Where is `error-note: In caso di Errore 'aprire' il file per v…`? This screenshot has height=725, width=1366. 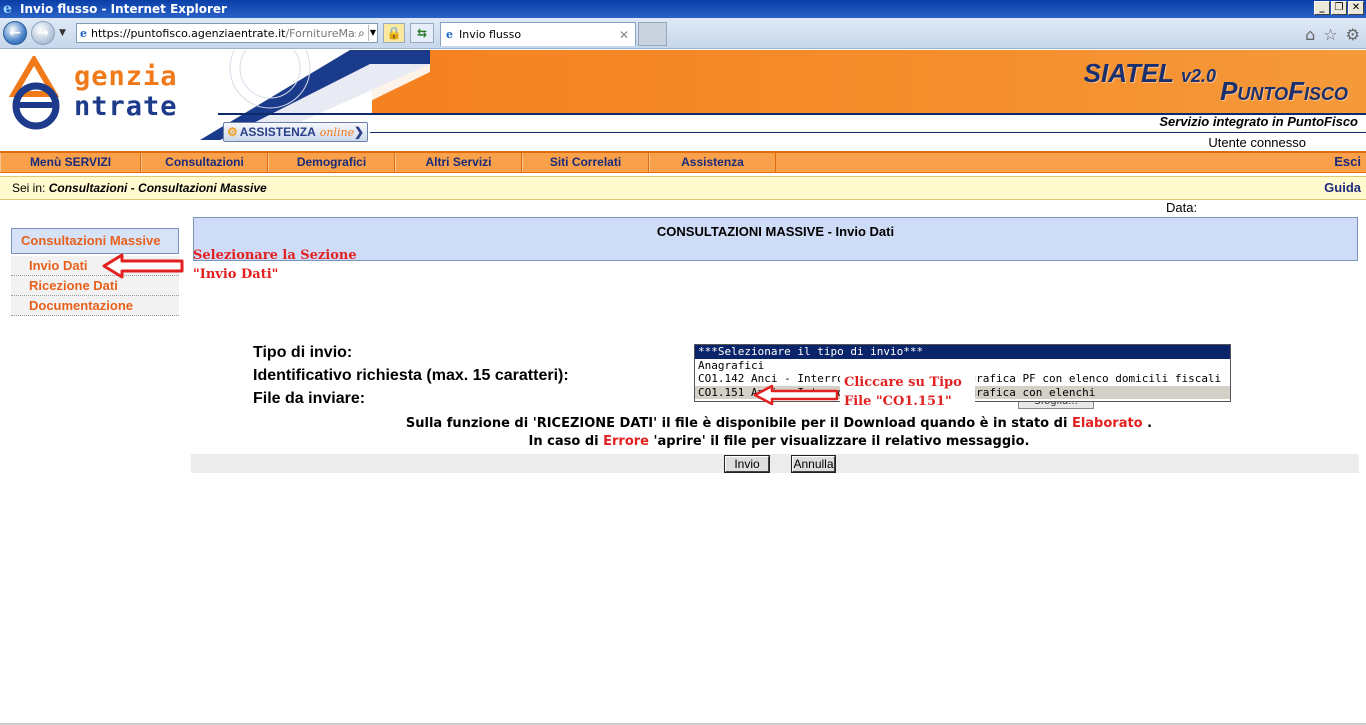
error-note: In caso di Errore 'aprire' il file per v… is located at coordinates (683, 441).